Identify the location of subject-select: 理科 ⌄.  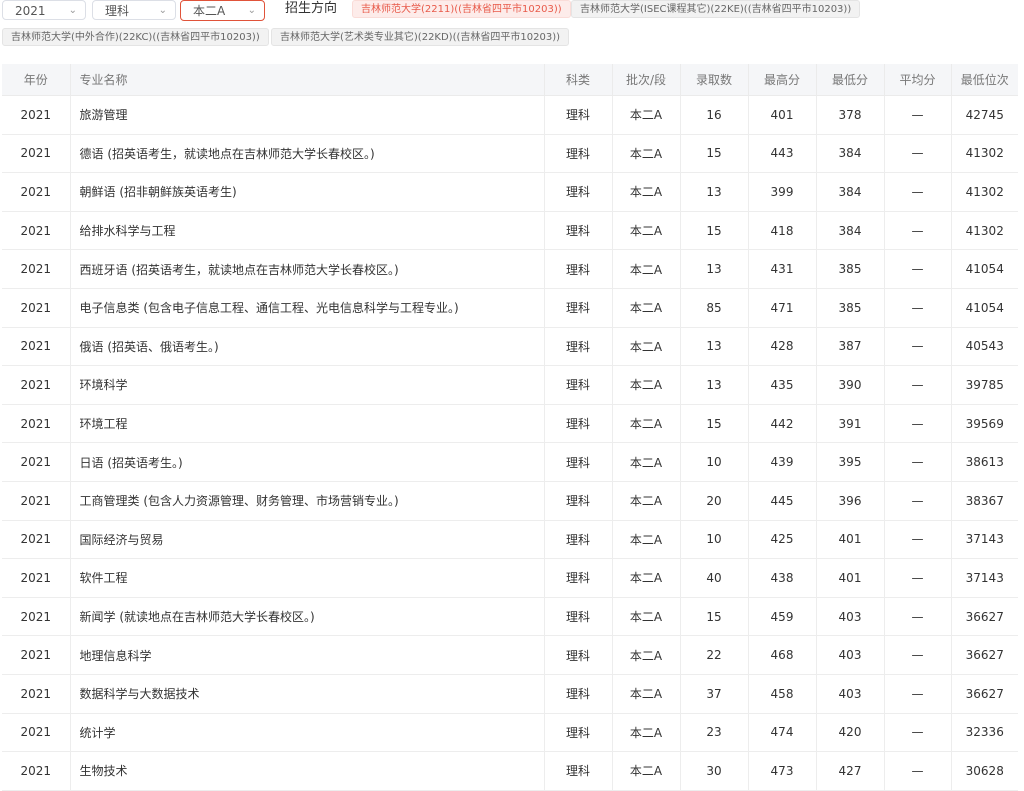
(134, 10).